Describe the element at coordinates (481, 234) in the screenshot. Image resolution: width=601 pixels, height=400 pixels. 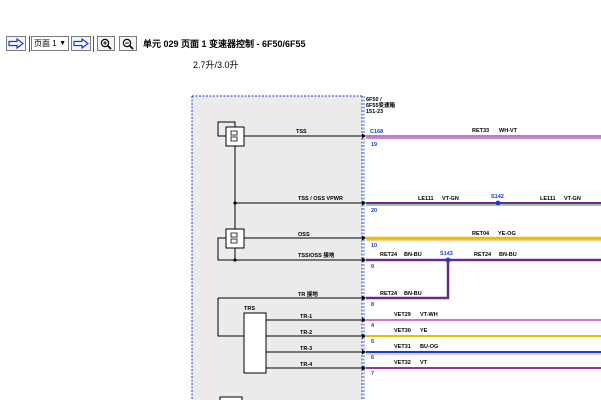
I see `wire-circuit: RET04` at that location.